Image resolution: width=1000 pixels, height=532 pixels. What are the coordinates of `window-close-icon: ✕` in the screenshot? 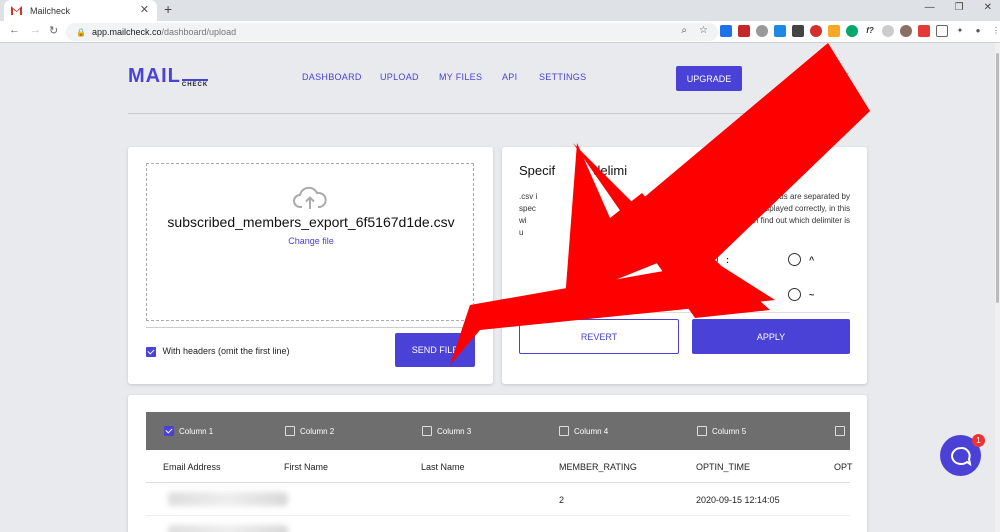 It's located at (988, 7).